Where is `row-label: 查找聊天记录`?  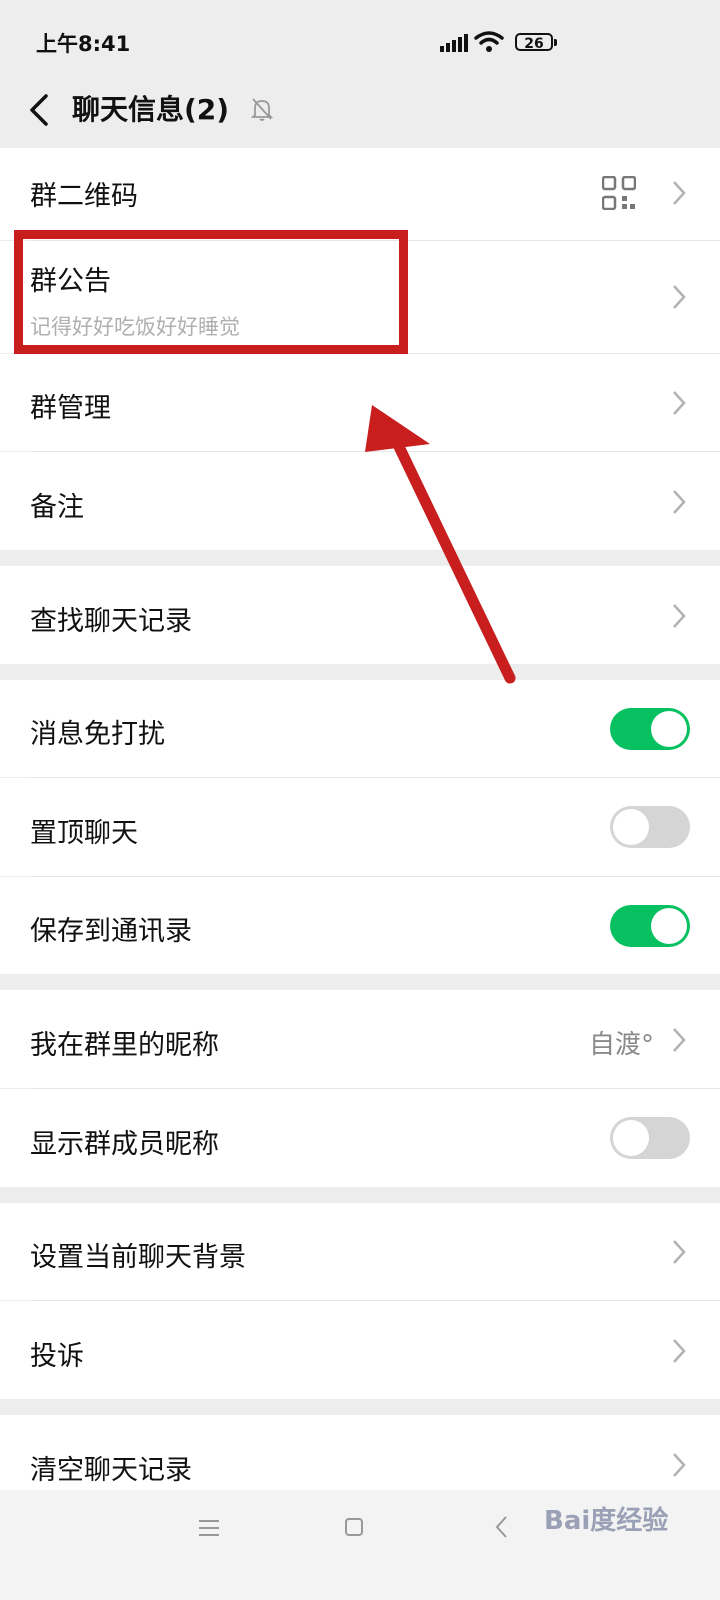 row-label: 查找聊天记录 is located at coordinates (111, 621).